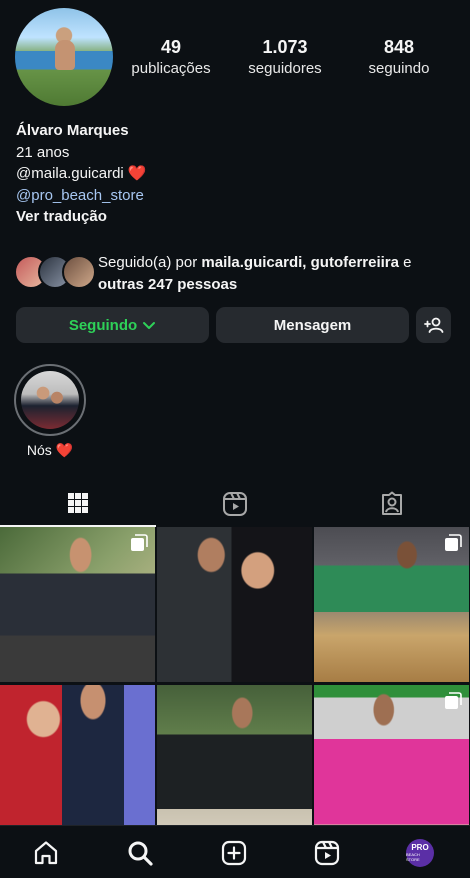  I want to click on bottom-navigation: PRO BEACH STORE, so click(235, 851).